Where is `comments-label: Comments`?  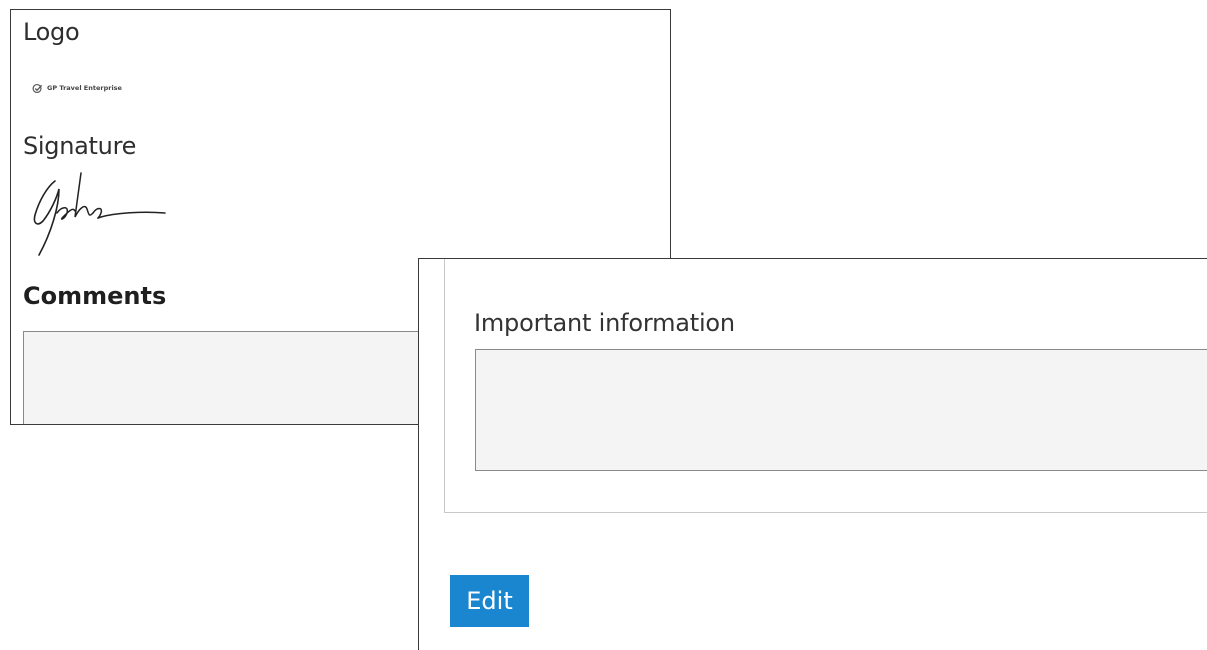 comments-label: Comments is located at coordinates (95, 296).